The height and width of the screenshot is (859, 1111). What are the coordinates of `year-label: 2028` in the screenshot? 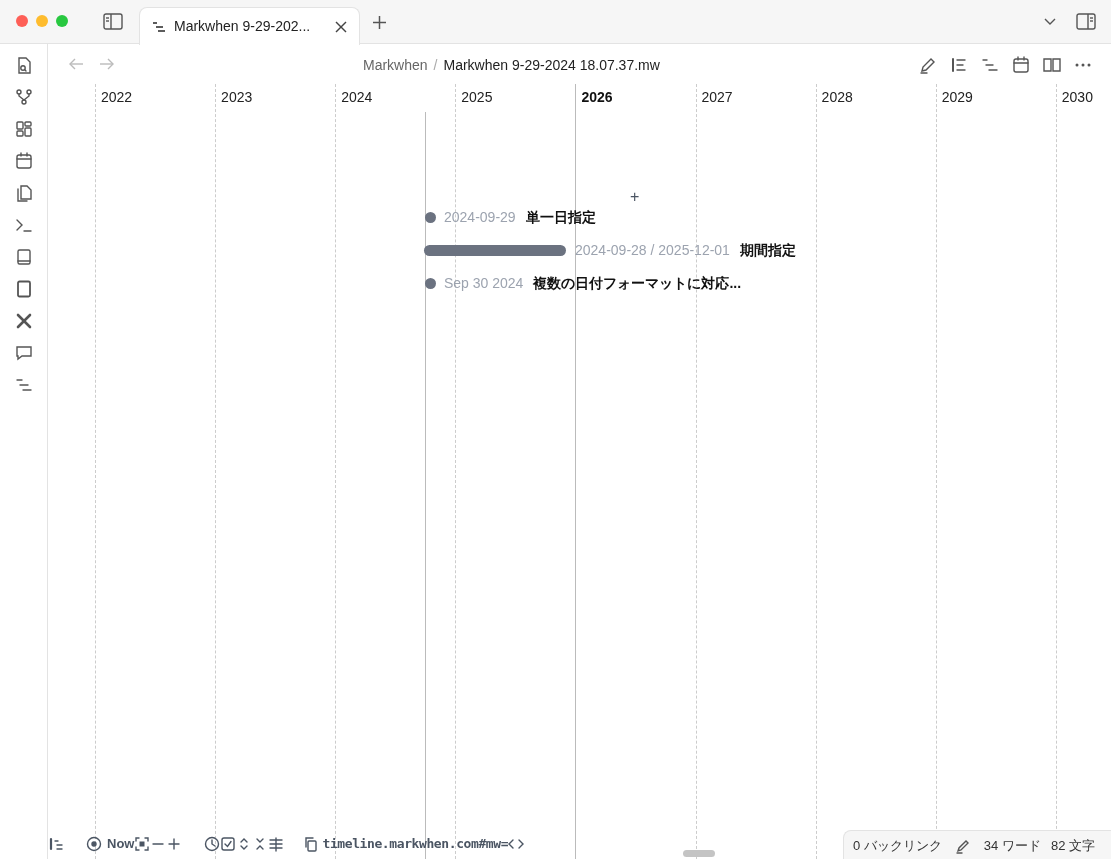 It's located at (837, 97).